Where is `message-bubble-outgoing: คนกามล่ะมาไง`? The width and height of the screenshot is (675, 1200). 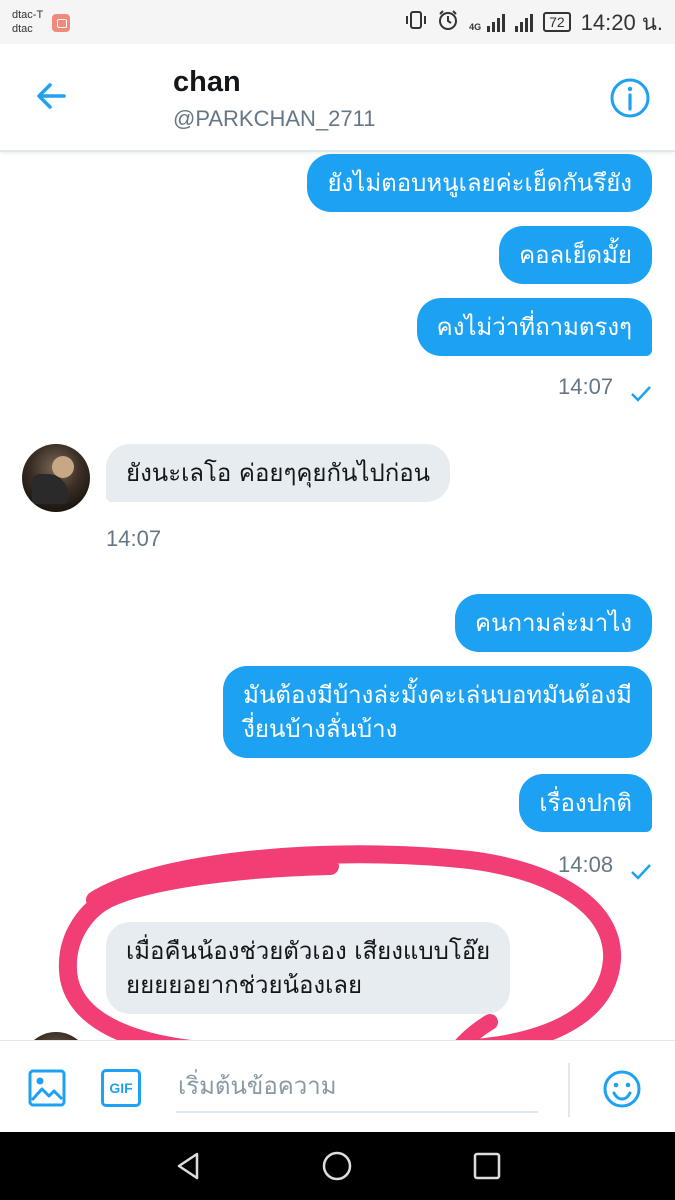
message-bubble-outgoing: คนกามล่ะมาไง is located at coordinates (553, 623).